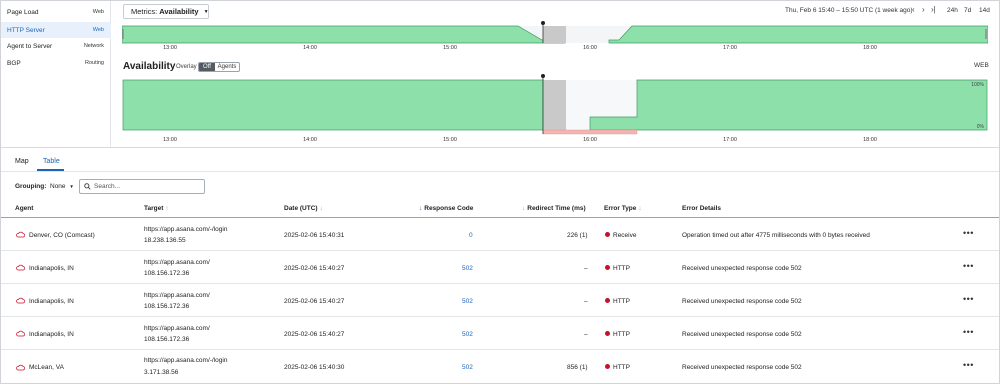 The width and height of the screenshot is (1000, 384). Describe the element at coordinates (967, 10) in the screenshot. I see `span-7d-button: 7d` at that location.